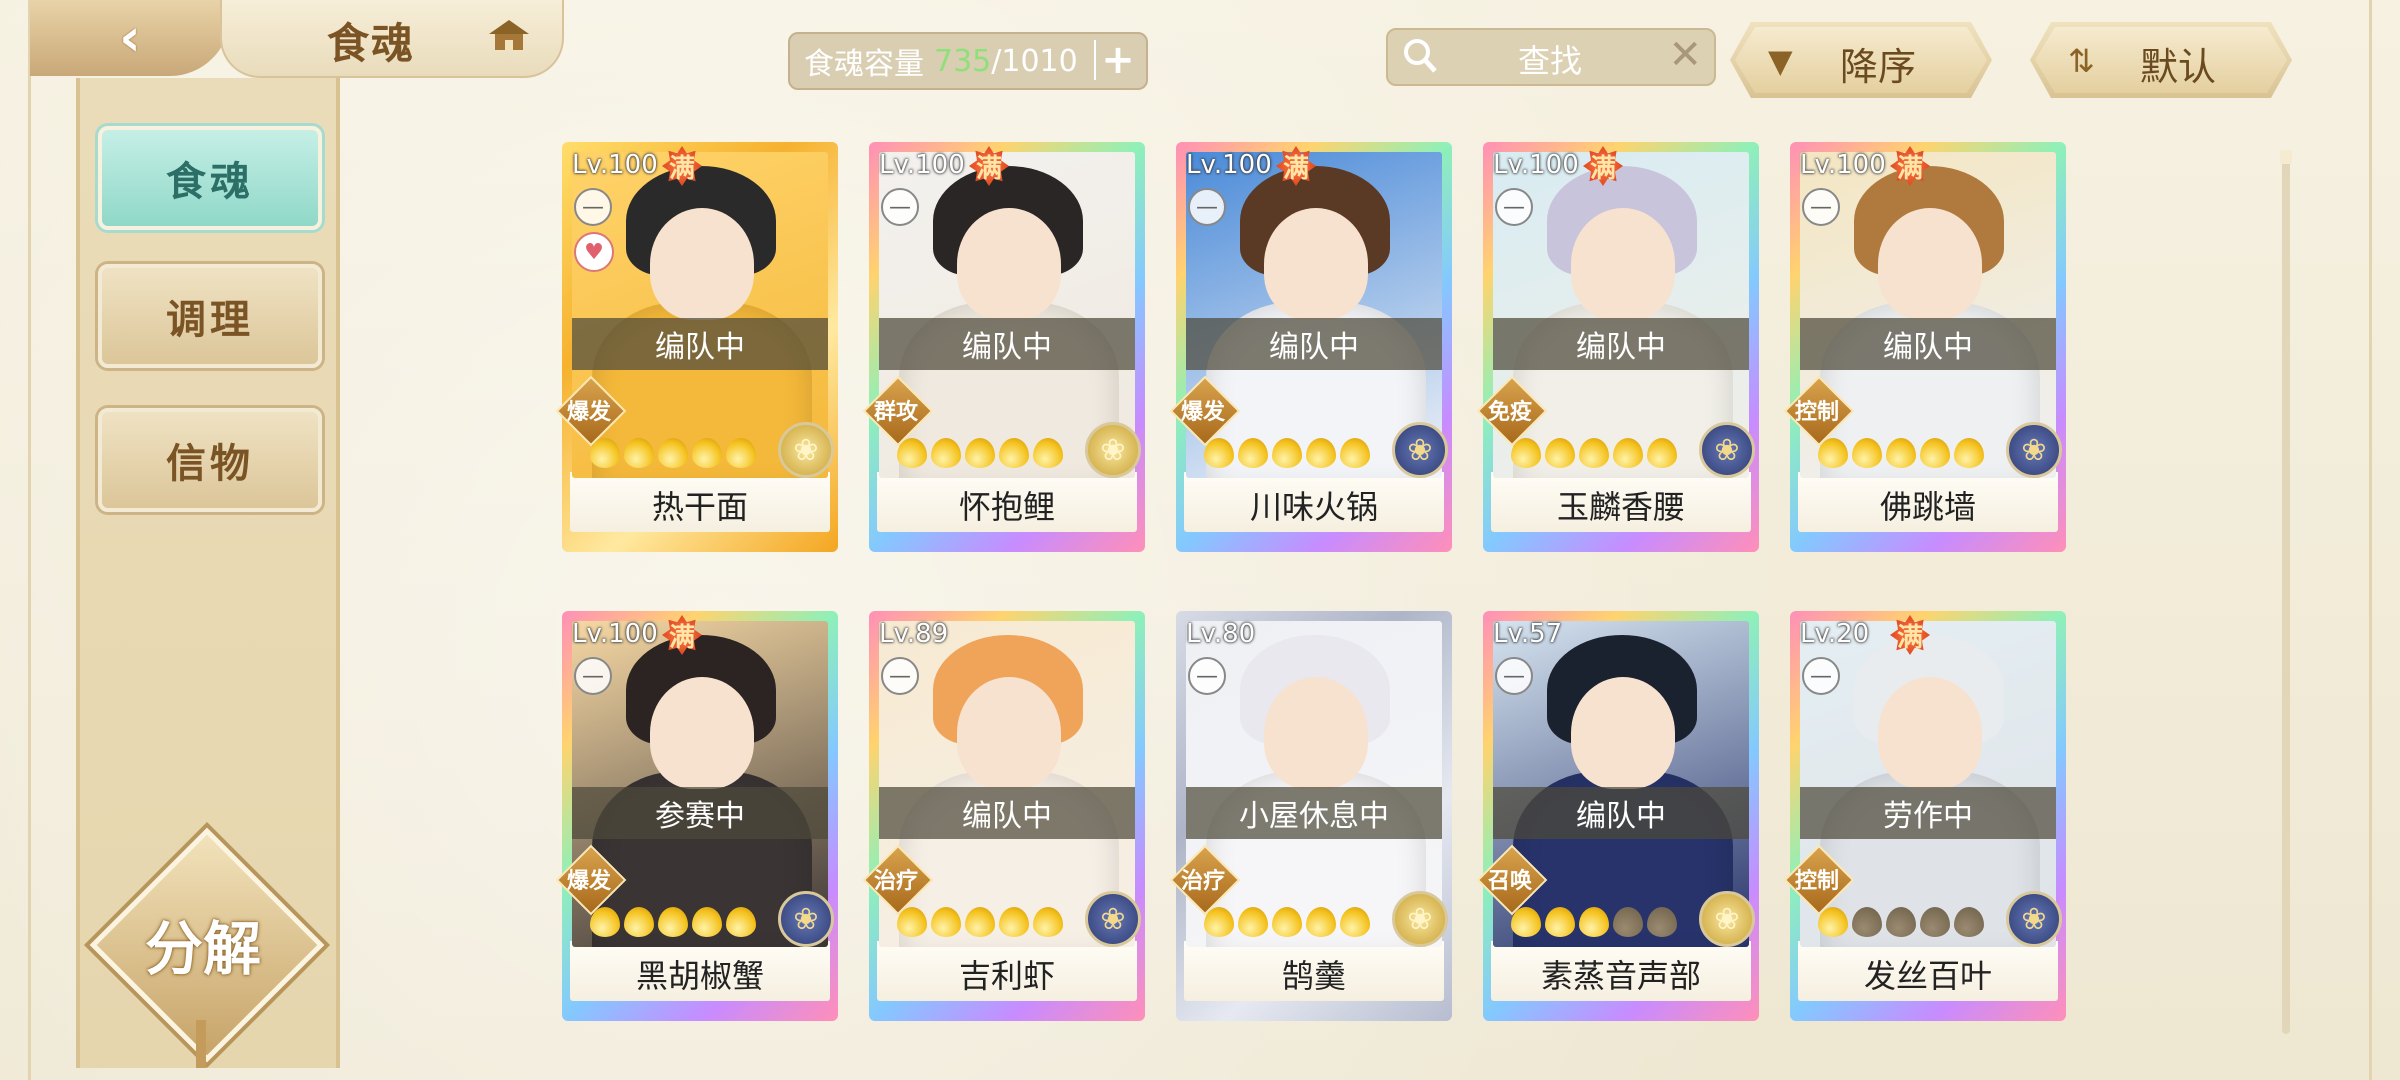 The image size is (2400, 1080). I want to click on sort-mode-button: ⇅ 默认, so click(2161, 60).